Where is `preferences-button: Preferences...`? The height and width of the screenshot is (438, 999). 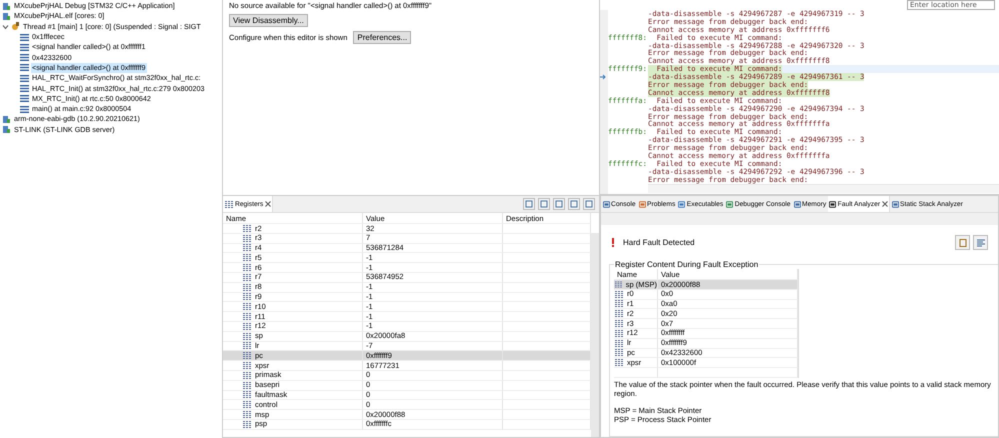
preferences-button: Preferences... is located at coordinates (382, 37).